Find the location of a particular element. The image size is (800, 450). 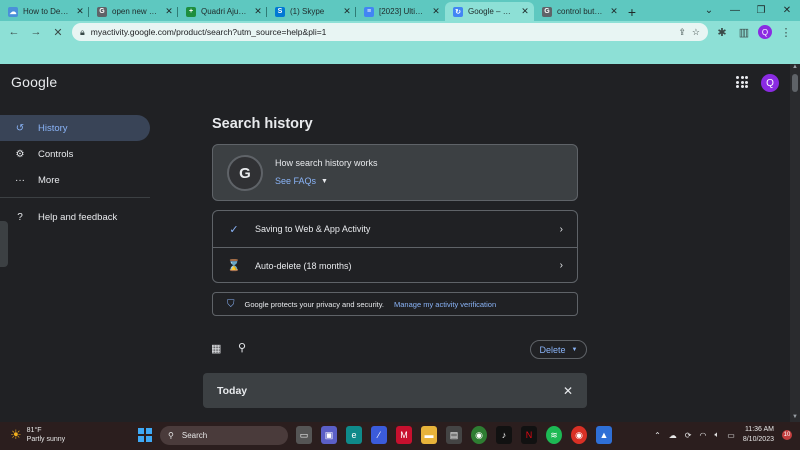

tab-6: Gcontrol buttons o✕ is located at coordinates (578, 11).